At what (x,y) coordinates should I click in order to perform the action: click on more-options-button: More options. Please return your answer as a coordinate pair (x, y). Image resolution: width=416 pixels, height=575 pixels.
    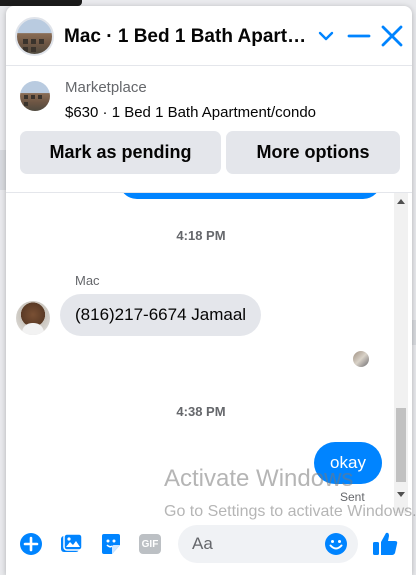
    Looking at the image, I should click on (313, 152).